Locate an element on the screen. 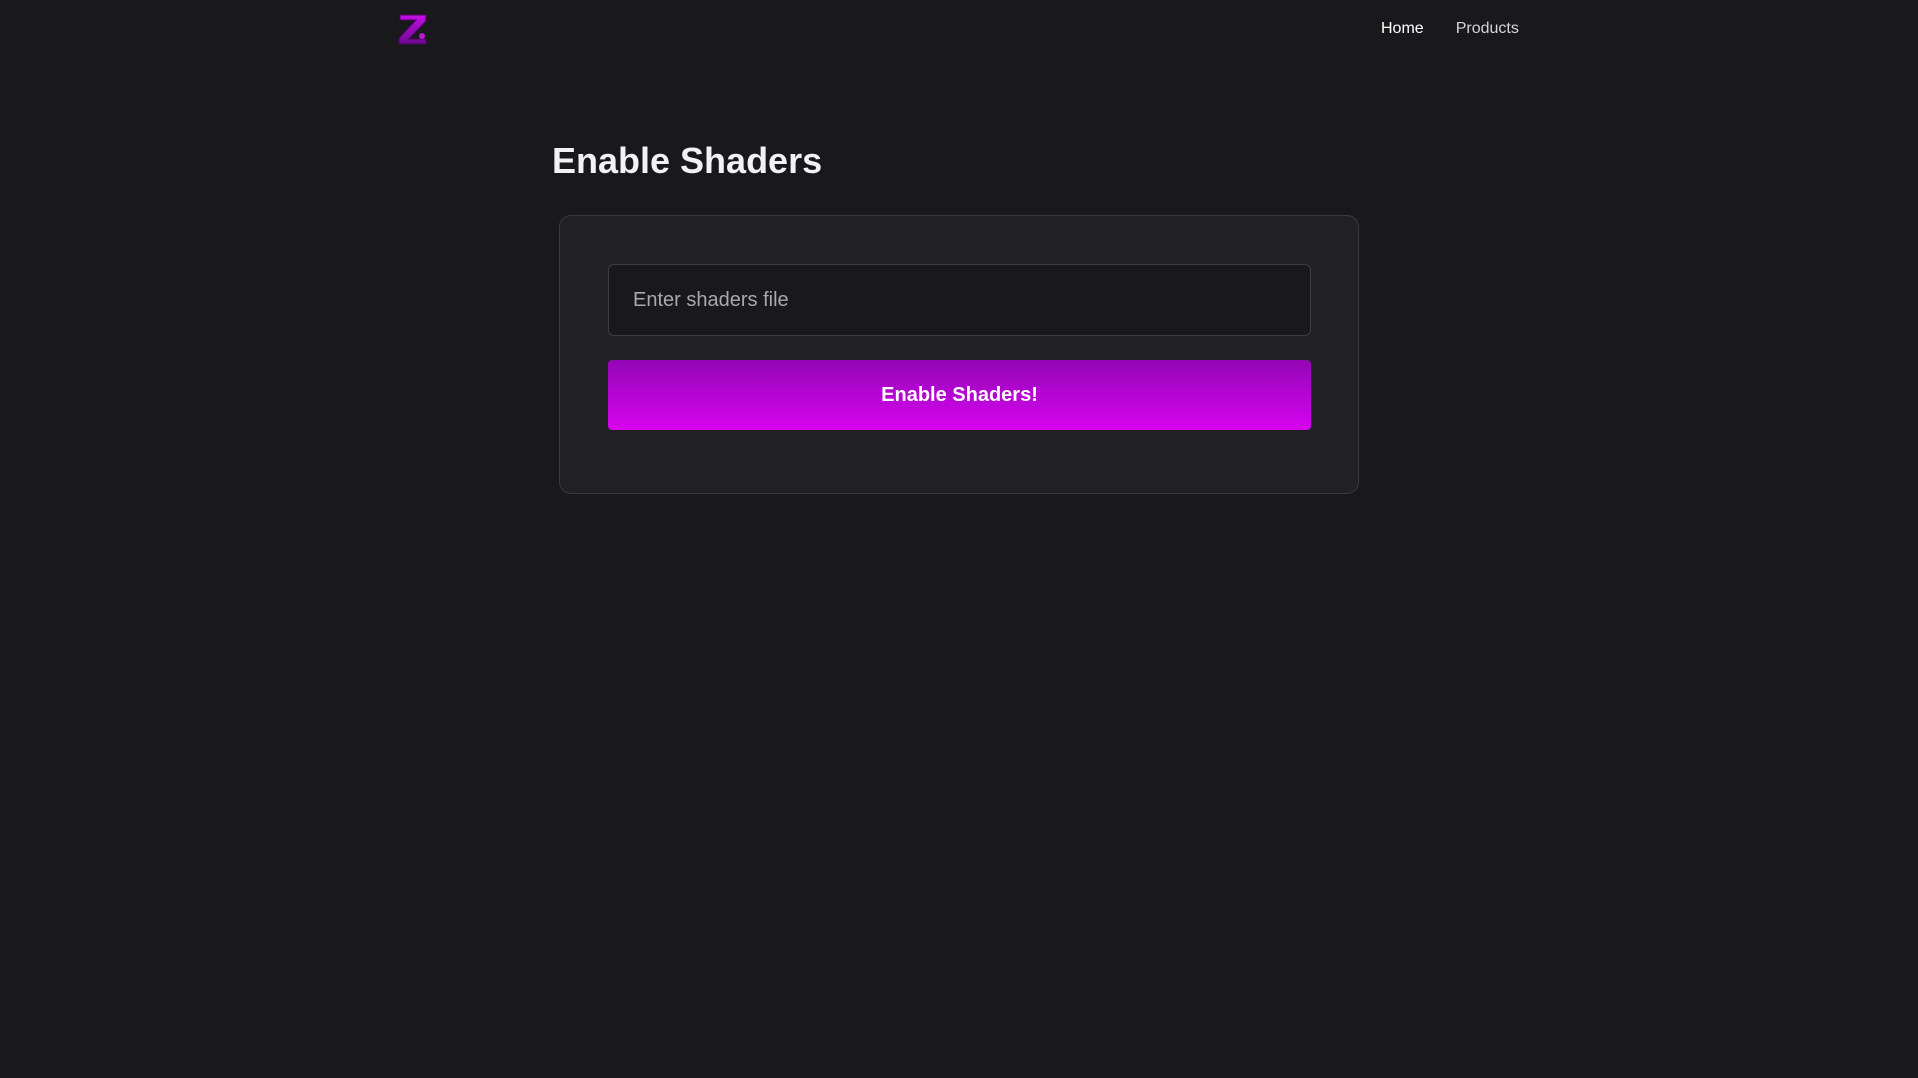 The height and width of the screenshot is (1078, 1918). logo-link is located at coordinates (413, 29).